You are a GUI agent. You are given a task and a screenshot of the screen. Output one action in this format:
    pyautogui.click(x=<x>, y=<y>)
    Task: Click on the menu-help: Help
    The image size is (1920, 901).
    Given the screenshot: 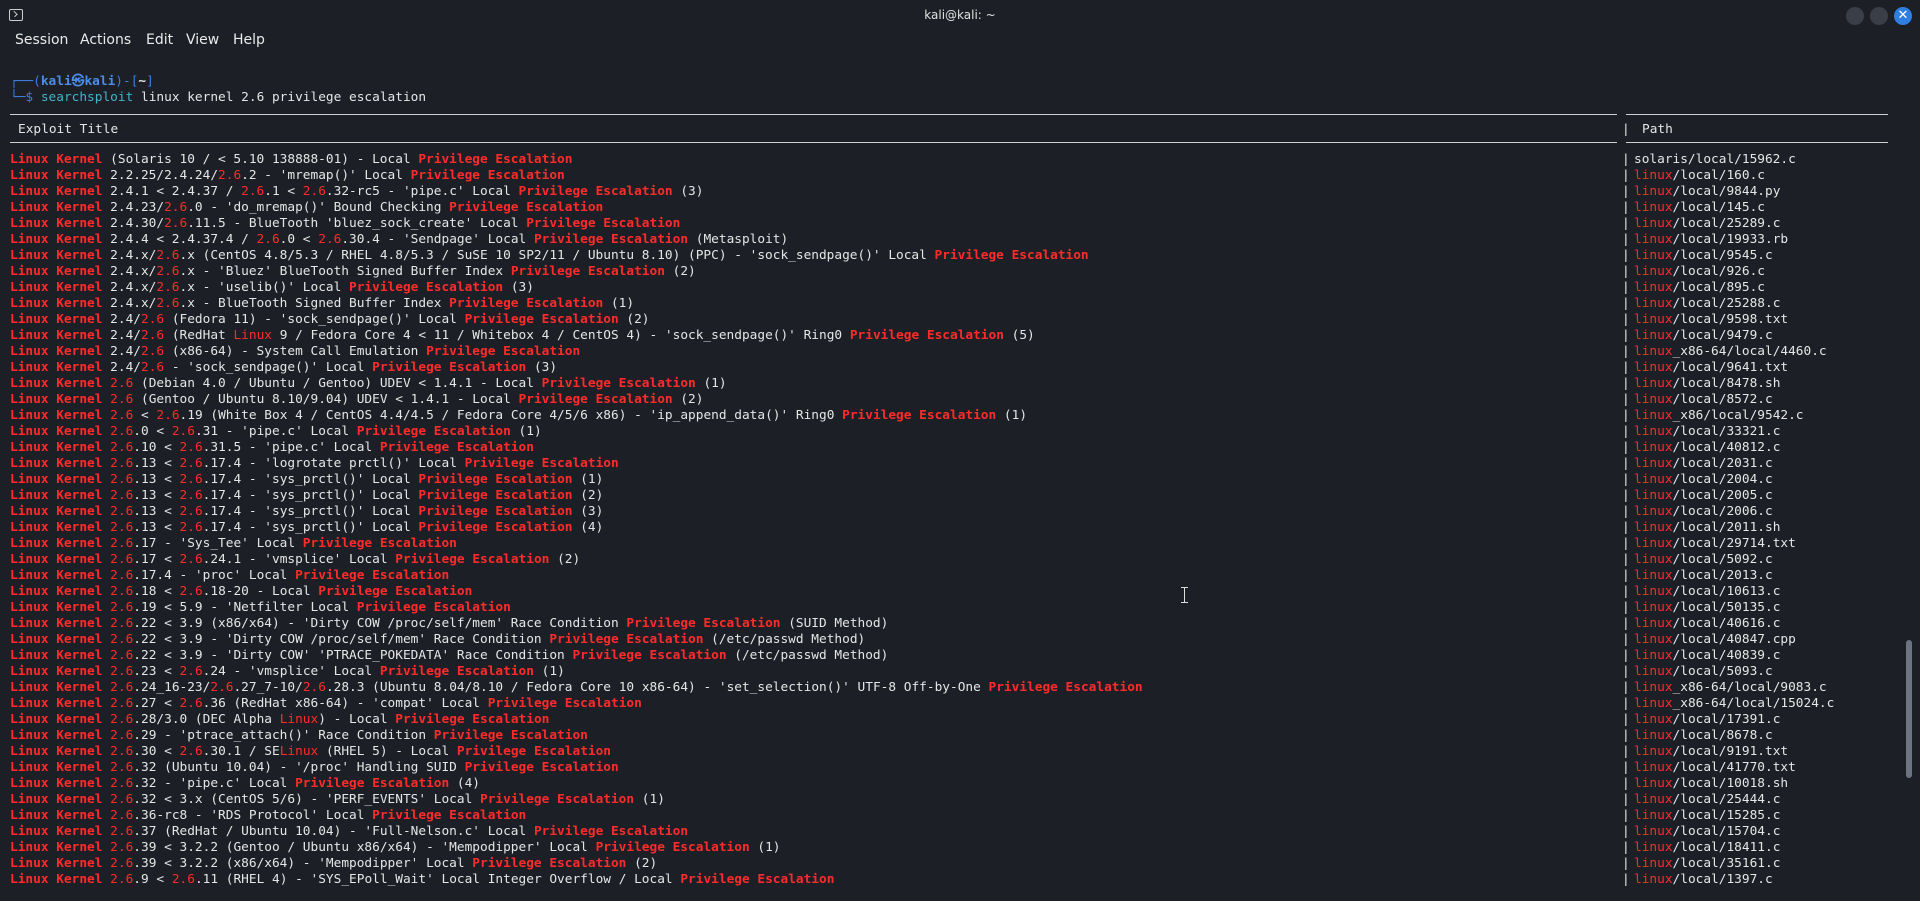 What is the action you would take?
    pyautogui.click(x=249, y=40)
    